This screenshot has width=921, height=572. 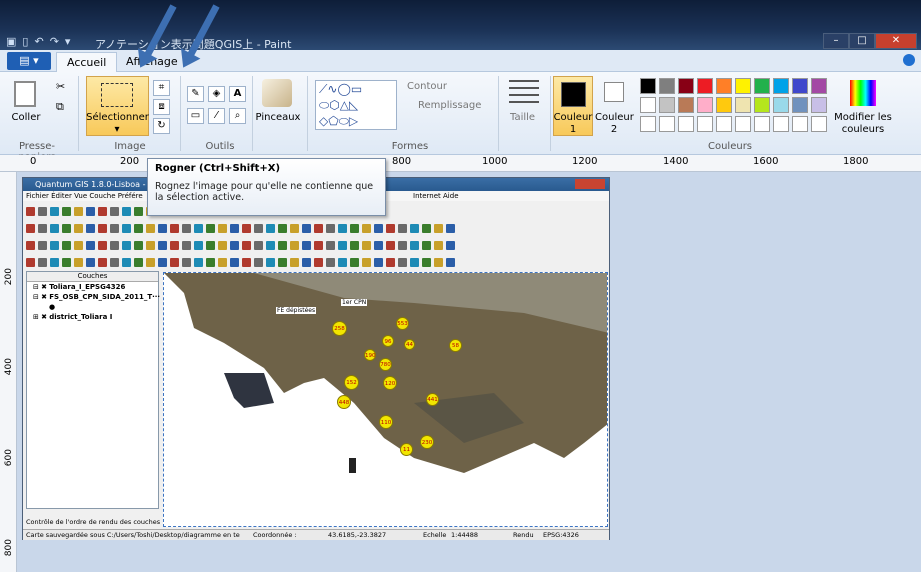 What do you see at coordinates (29, 61) in the screenshot?
I see `file-menu-button: ▤ ▾` at bounding box center [29, 61].